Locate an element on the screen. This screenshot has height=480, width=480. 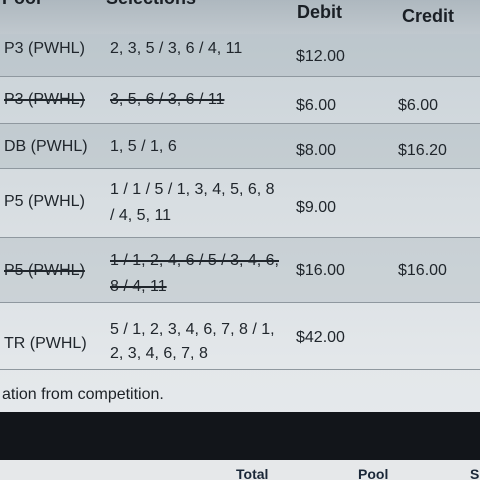
table-row: DB (PWHL) 1, 5 / 1, 6 $8.00 $16.20 is located at coordinates (240, 146).